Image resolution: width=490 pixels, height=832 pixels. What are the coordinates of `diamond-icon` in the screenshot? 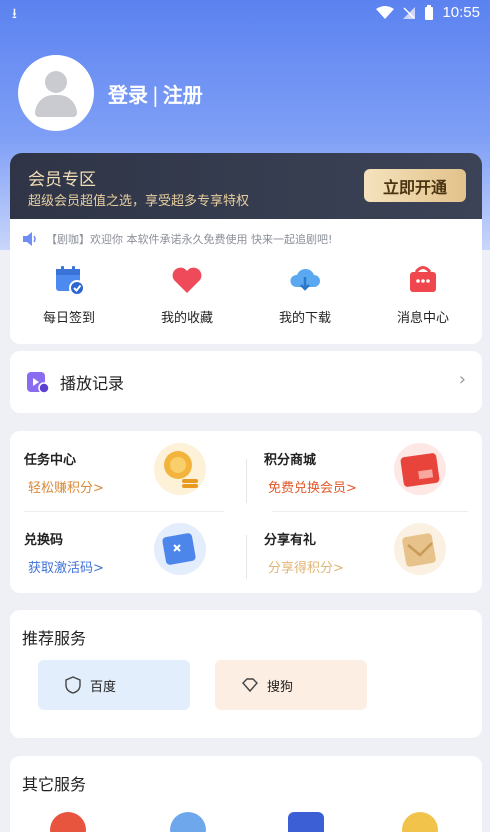 It's located at (250, 685).